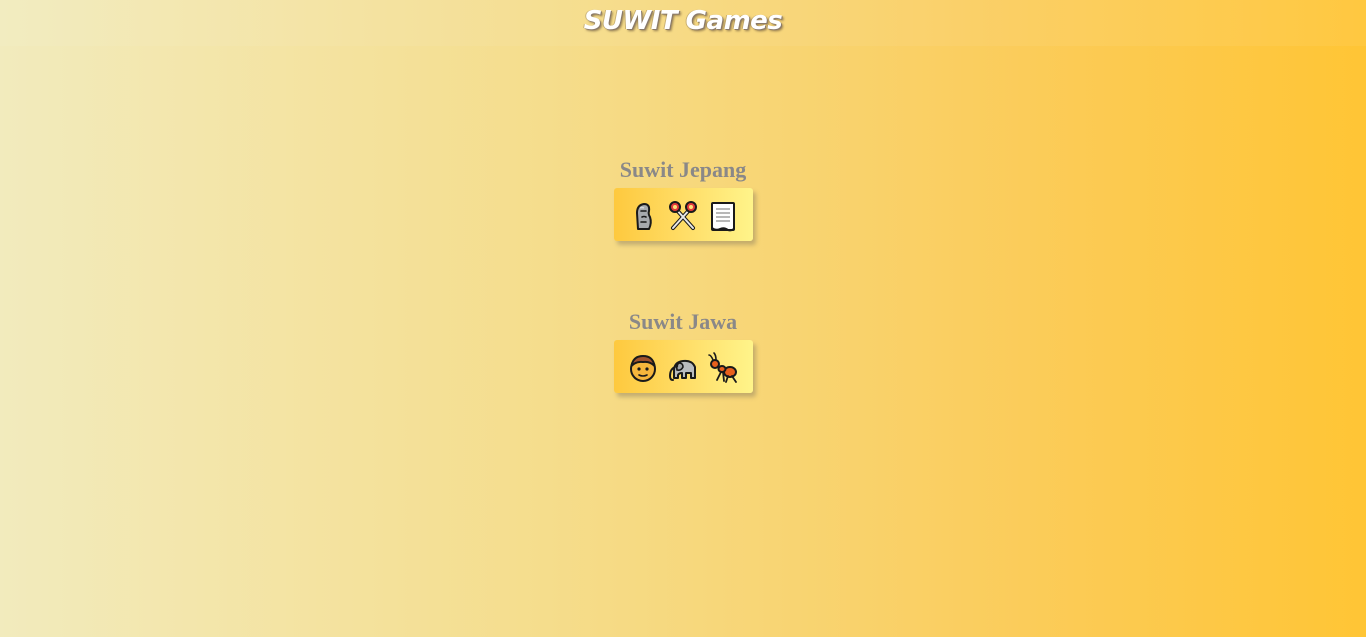  I want to click on game-suwit-jepang: Suwit Jepang, so click(683, 198).